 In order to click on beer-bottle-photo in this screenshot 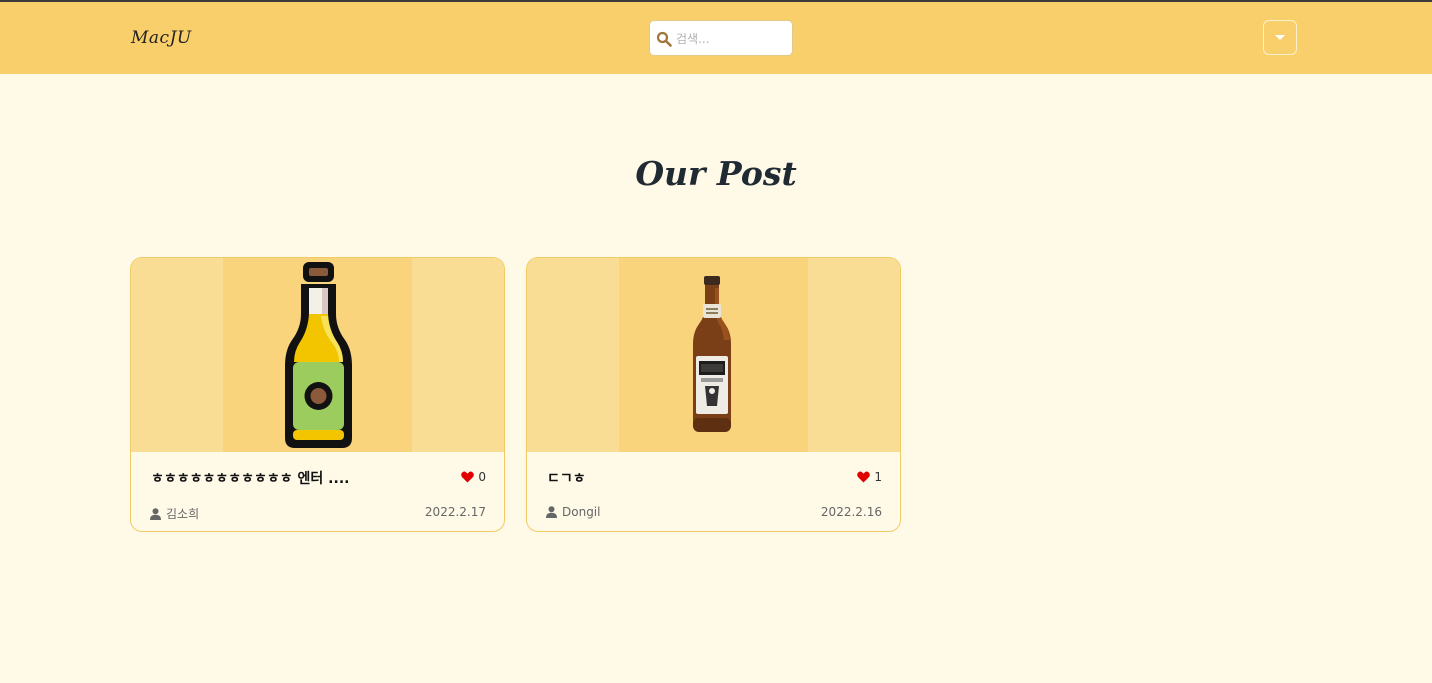, I will do `click(712, 354)`.